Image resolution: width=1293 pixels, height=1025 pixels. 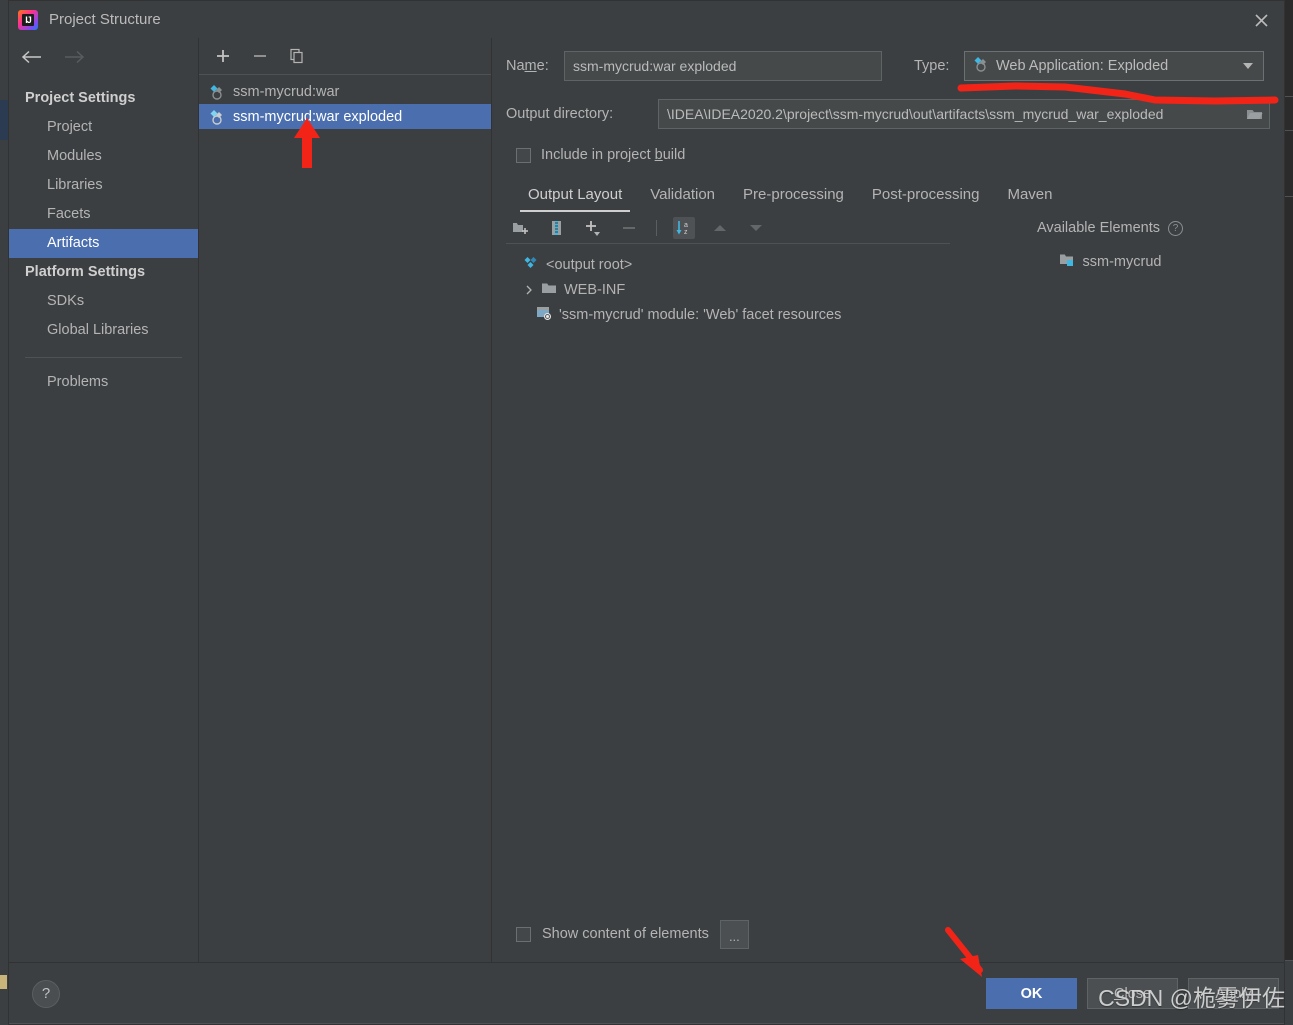 What do you see at coordinates (1031, 993) in the screenshot?
I see `ok-button: OK` at bounding box center [1031, 993].